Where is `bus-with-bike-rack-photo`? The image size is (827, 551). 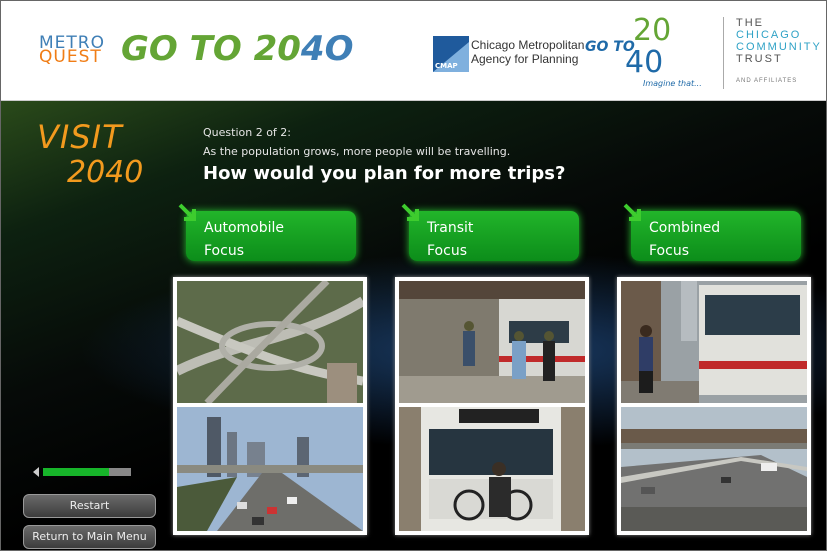 bus-with-bike-rack-photo is located at coordinates (492, 469).